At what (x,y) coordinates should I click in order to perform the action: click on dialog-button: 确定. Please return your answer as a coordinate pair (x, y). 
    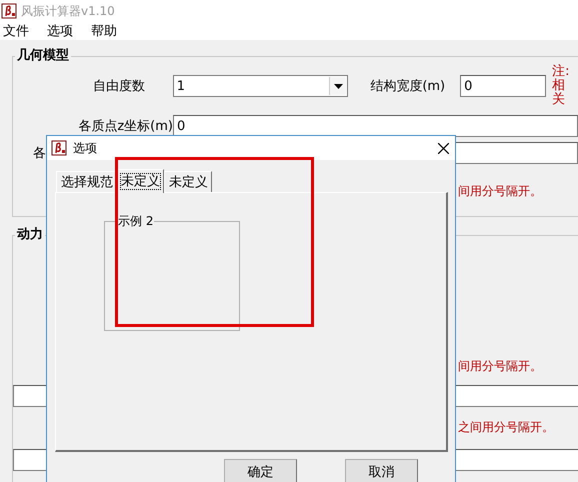
    Looking at the image, I should click on (260, 470).